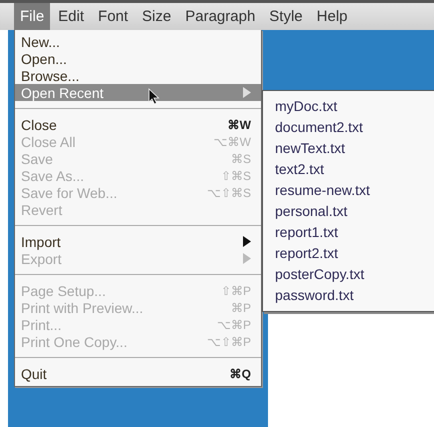 This screenshot has height=427, width=434. What do you see at coordinates (138, 373) in the screenshot?
I see `menu-item: Quit ⌘Q` at bounding box center [138, 373].